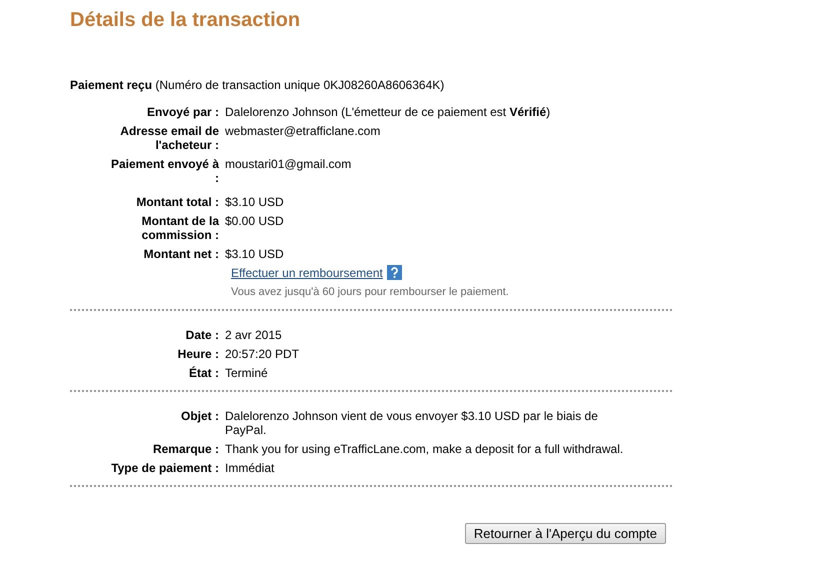 Image resolution: width=815 pixels, height=571 pixels. Describe the element at coordinates (307, 273) in the screenshot. I see `refund-link: Effectuer un remboursement` at that location.